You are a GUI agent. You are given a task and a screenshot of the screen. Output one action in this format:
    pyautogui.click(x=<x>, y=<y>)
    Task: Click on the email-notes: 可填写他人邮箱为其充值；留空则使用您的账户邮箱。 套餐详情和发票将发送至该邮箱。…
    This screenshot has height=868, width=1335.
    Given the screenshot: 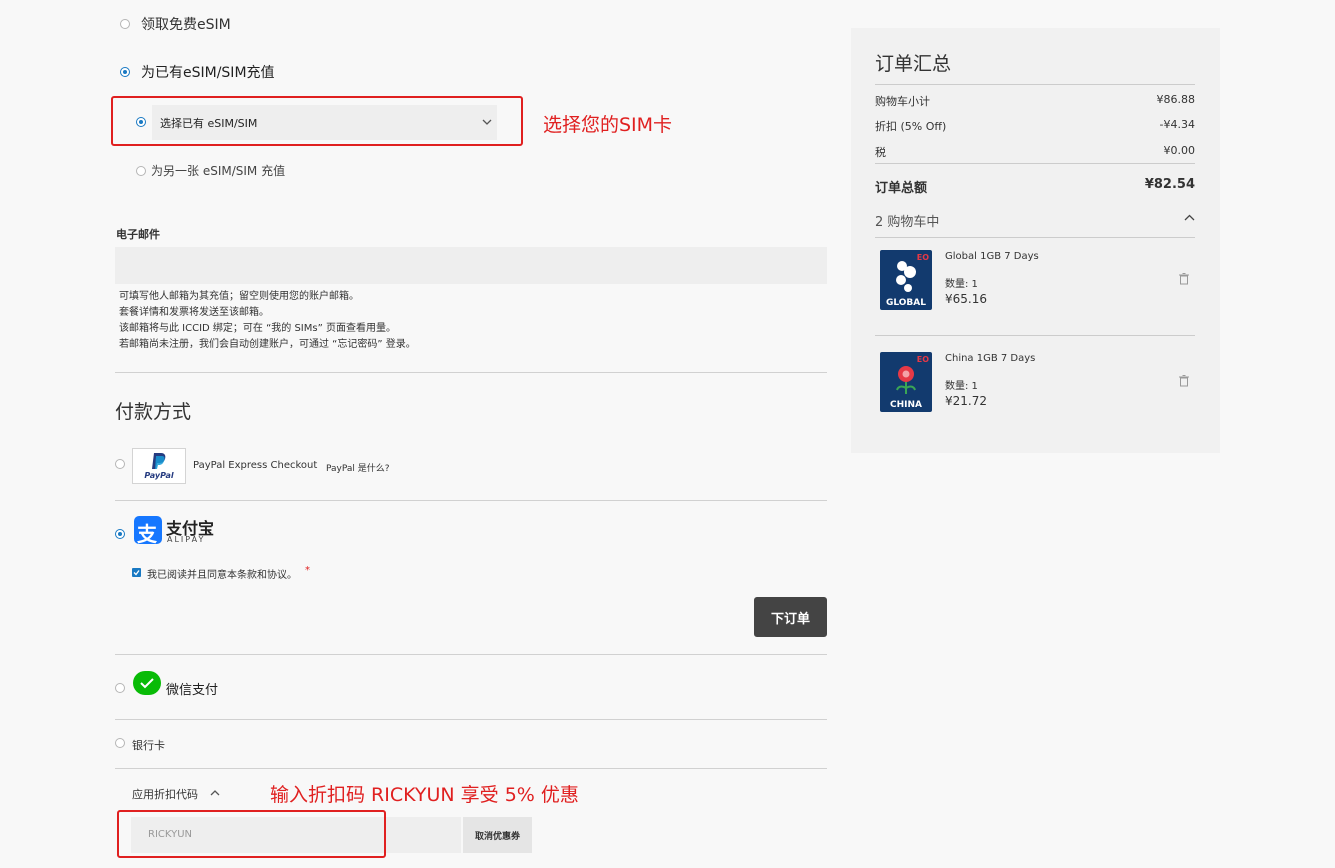 What is the action you would take?
    pyautogui.click(x=267, y=321)
    